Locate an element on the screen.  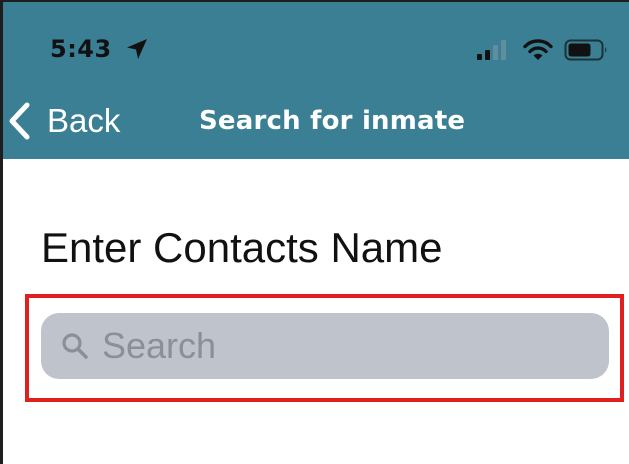
battery-icon is located at coordinates (585, 50).